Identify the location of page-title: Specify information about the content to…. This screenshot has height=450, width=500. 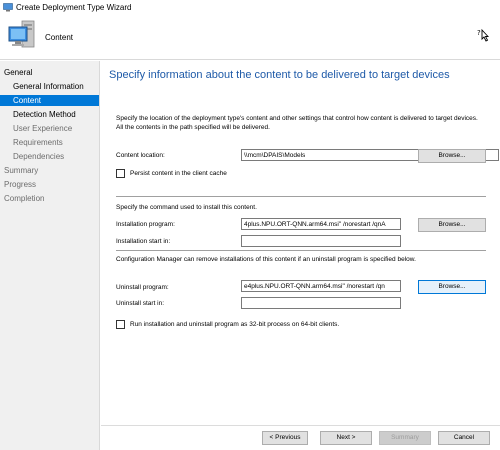
(279, 75).